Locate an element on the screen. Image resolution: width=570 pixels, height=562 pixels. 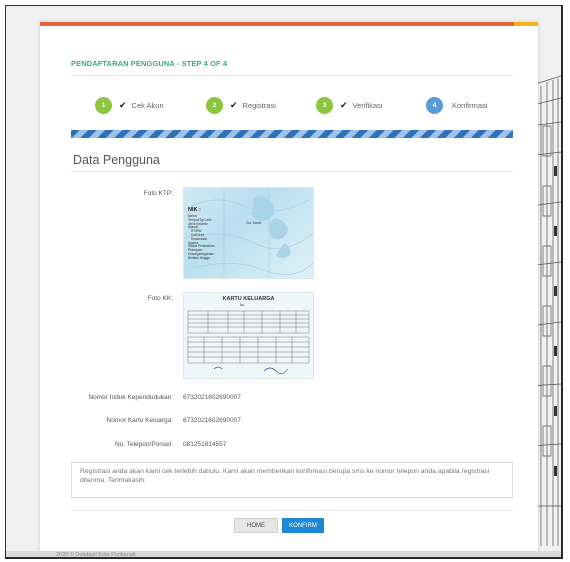
nik-label: Nomor Induk Kependudukan: is located at coordinates (130, 397).